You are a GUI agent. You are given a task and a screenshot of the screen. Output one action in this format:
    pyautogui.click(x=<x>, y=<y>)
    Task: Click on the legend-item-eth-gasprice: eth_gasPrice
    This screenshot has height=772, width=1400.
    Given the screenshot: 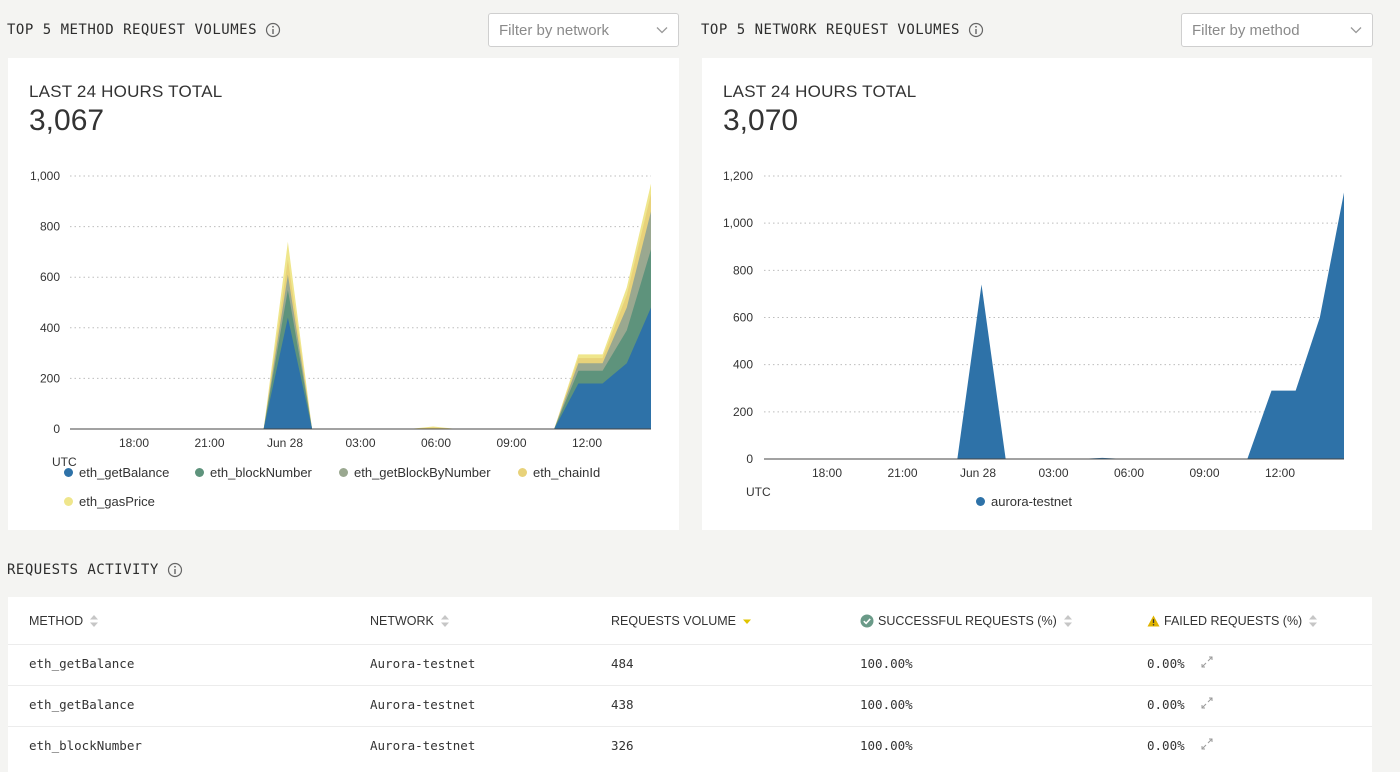 What is the action you would take?
    pyautogui.click(x=109, y=501)
    